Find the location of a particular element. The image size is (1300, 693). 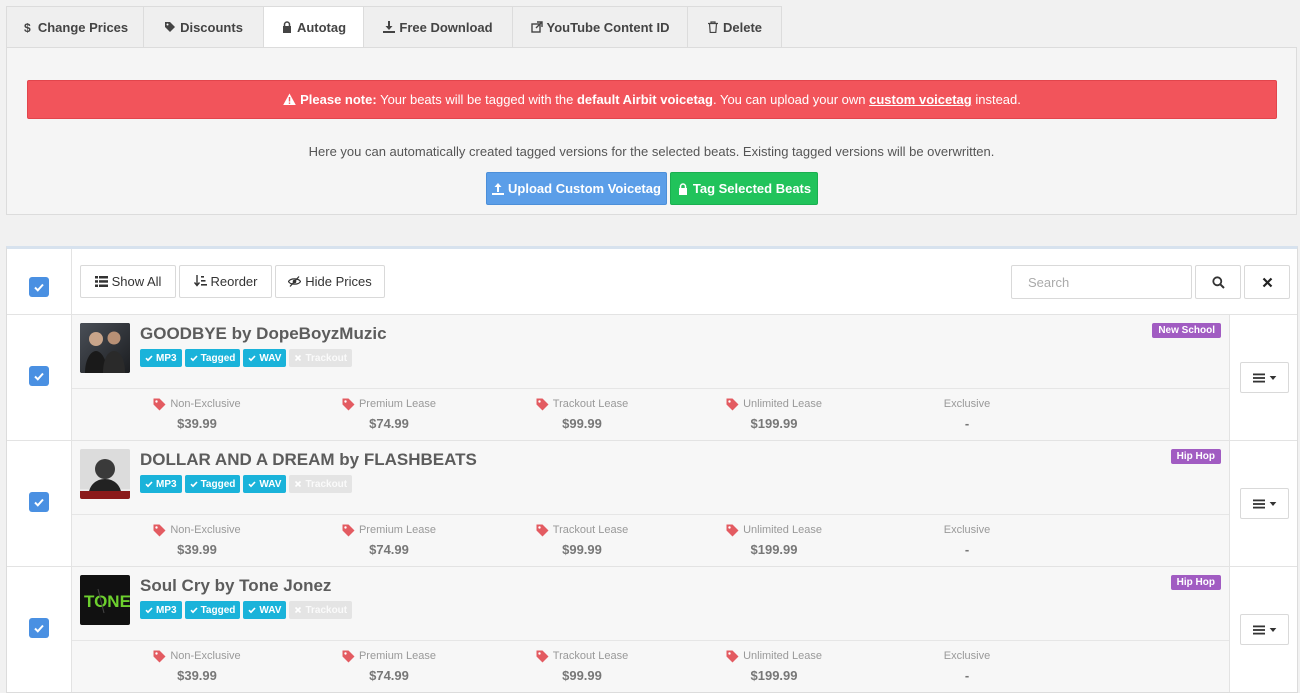

badge-label: MP3 is located at coordinates (166, 610).